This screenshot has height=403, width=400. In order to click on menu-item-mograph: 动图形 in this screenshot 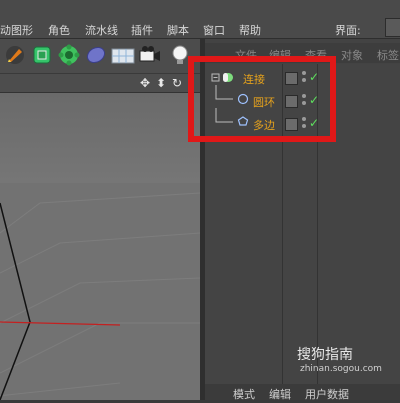, I will do `click(16, 30)`.